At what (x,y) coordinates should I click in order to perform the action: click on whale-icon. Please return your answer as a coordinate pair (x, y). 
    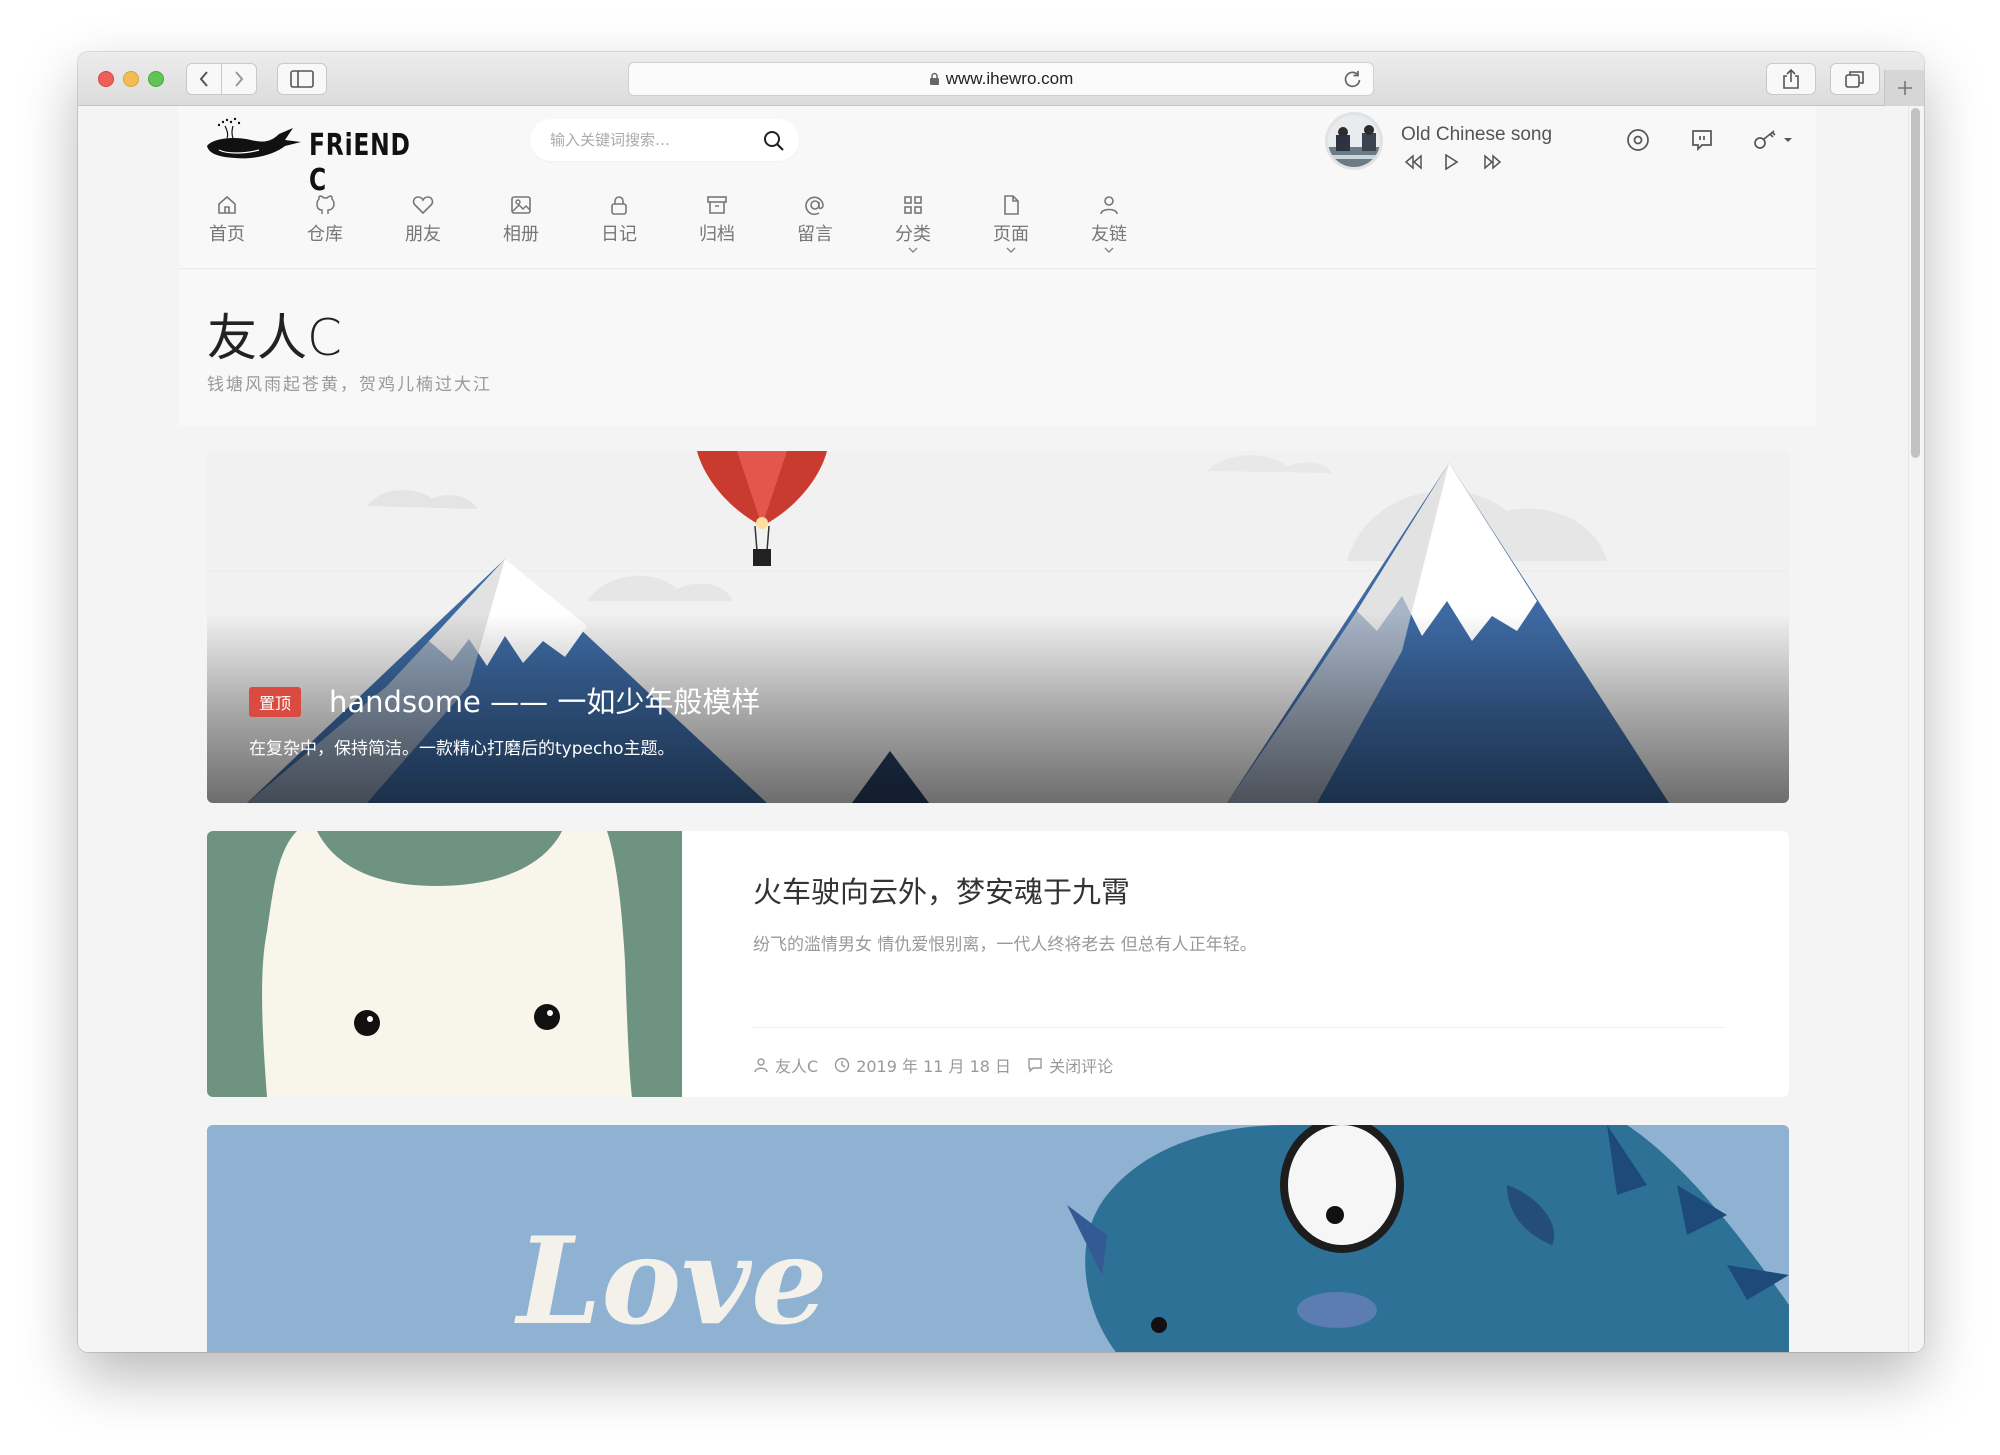
    Looking at the image, I should click on (254, 138).